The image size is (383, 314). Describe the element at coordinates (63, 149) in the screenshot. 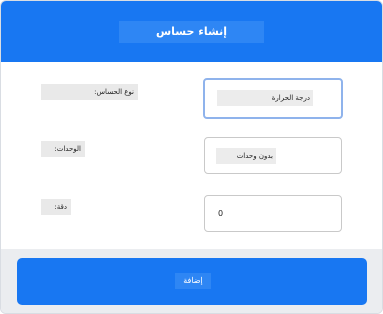

I see `units-label: الوحدات:` at that location.